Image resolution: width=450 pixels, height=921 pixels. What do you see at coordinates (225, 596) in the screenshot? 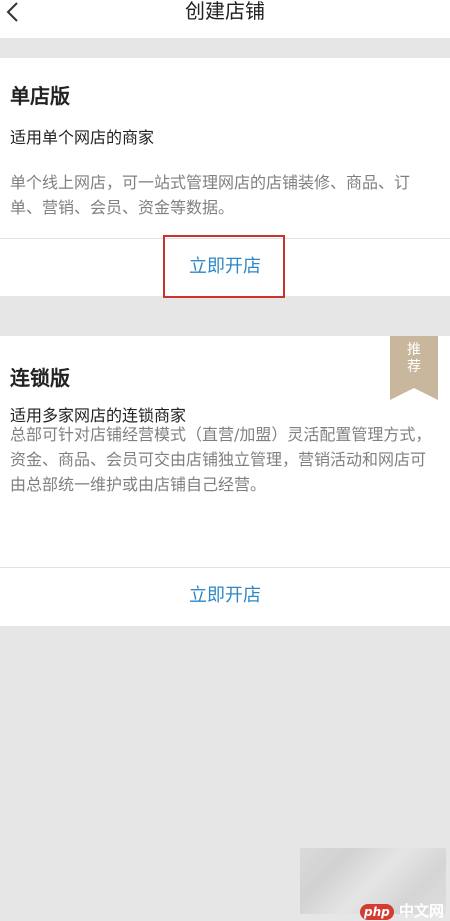
I see `open-store-button: 立即开店` at bounding box center [225, 596].